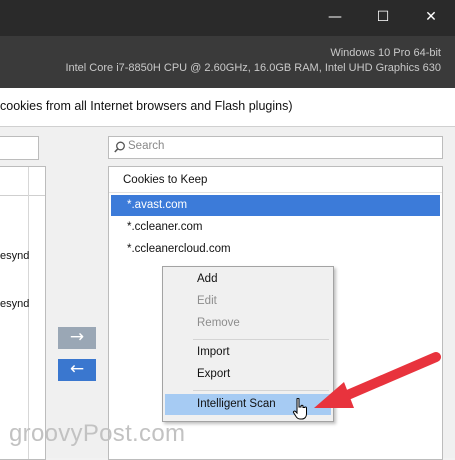  What do you see at coordinates (385, 53) in the screenshot?
I see `system-os-label: Windows 10 Pro 64-bit` at bounding box center [385, 53].